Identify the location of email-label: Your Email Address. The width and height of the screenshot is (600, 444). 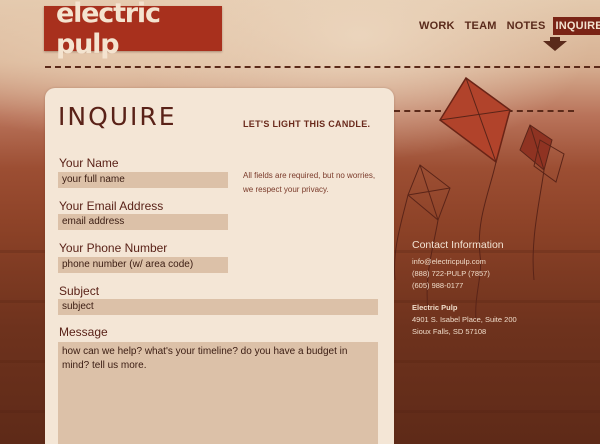
(111, 206).